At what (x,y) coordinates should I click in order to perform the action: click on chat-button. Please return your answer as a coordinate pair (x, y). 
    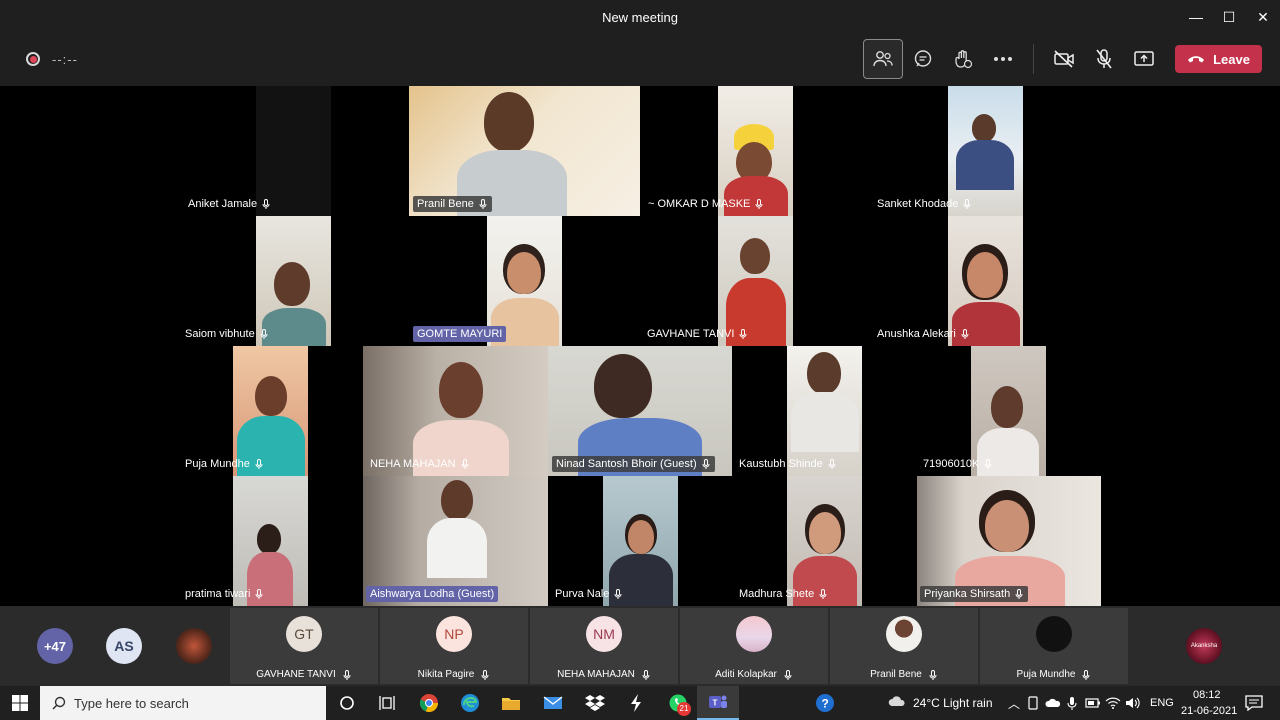
    Looking at the image, I should click on (923, 59).